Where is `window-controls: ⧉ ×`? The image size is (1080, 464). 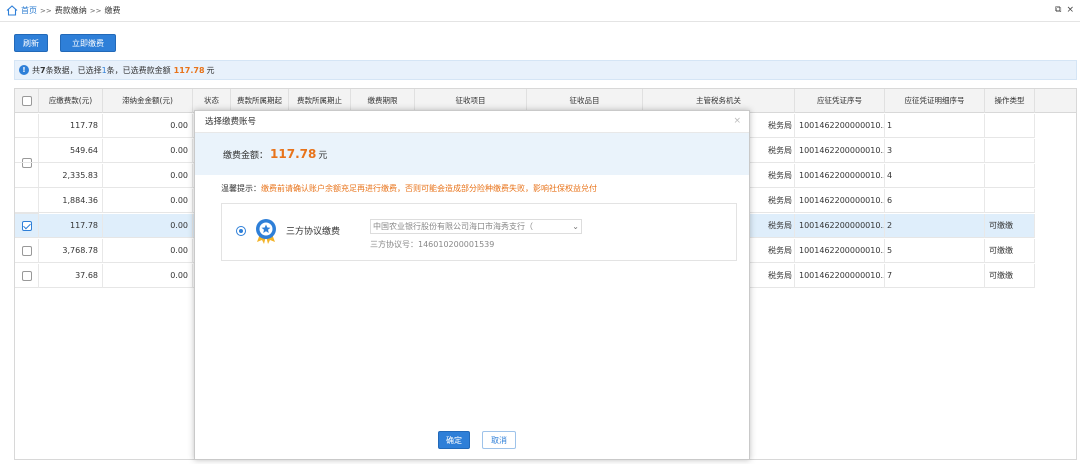 window-controls: ⧉ × is located at coordinates (1064, 10).